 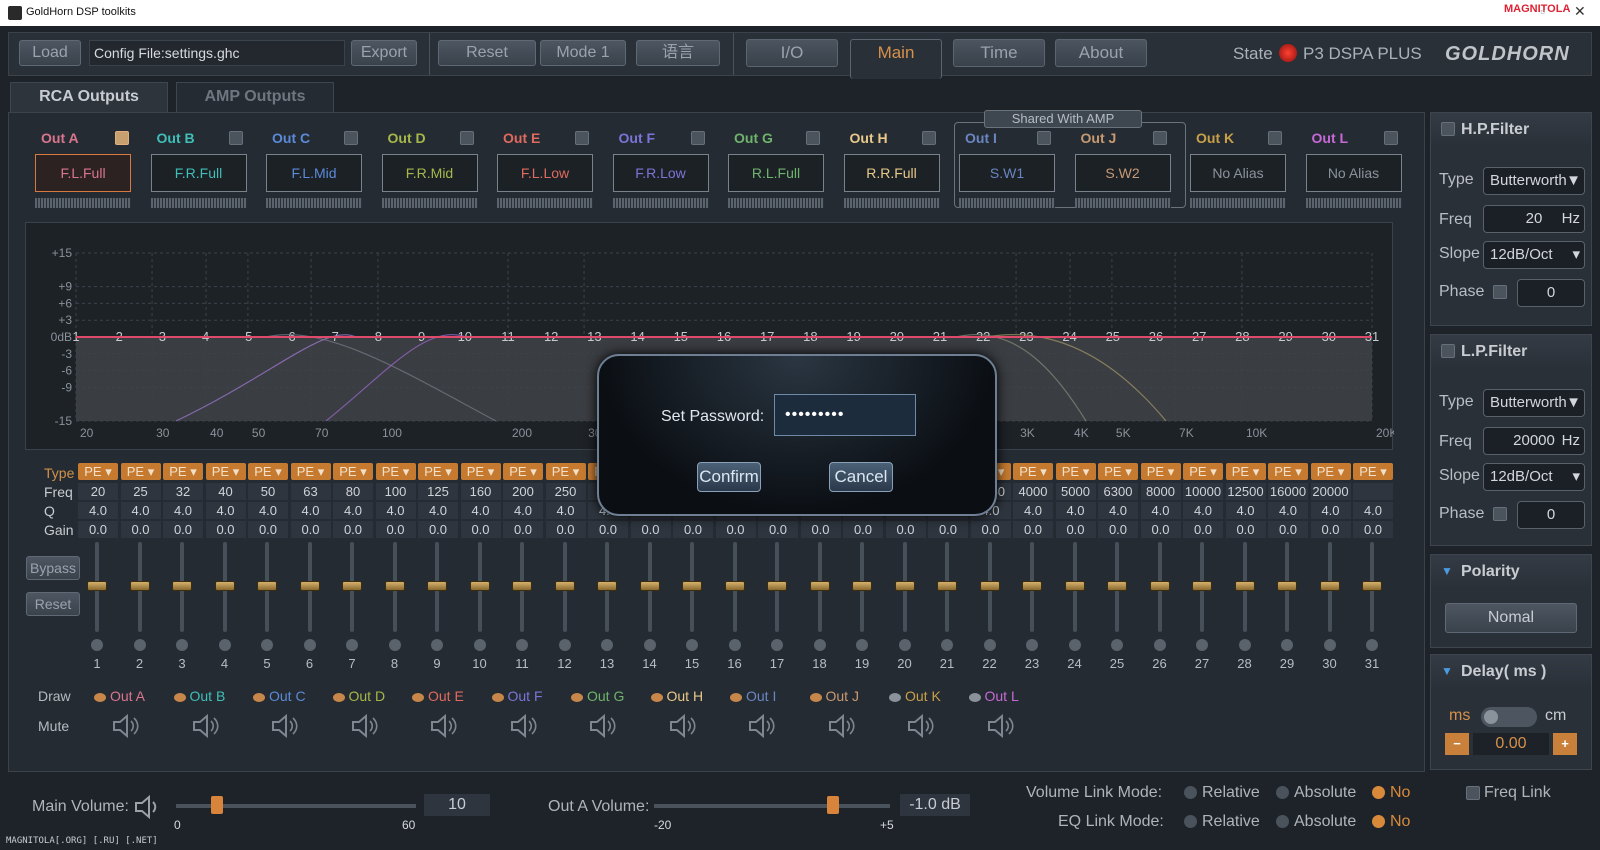 I want to click on unit-toggle, so click(x=1509, y=717).